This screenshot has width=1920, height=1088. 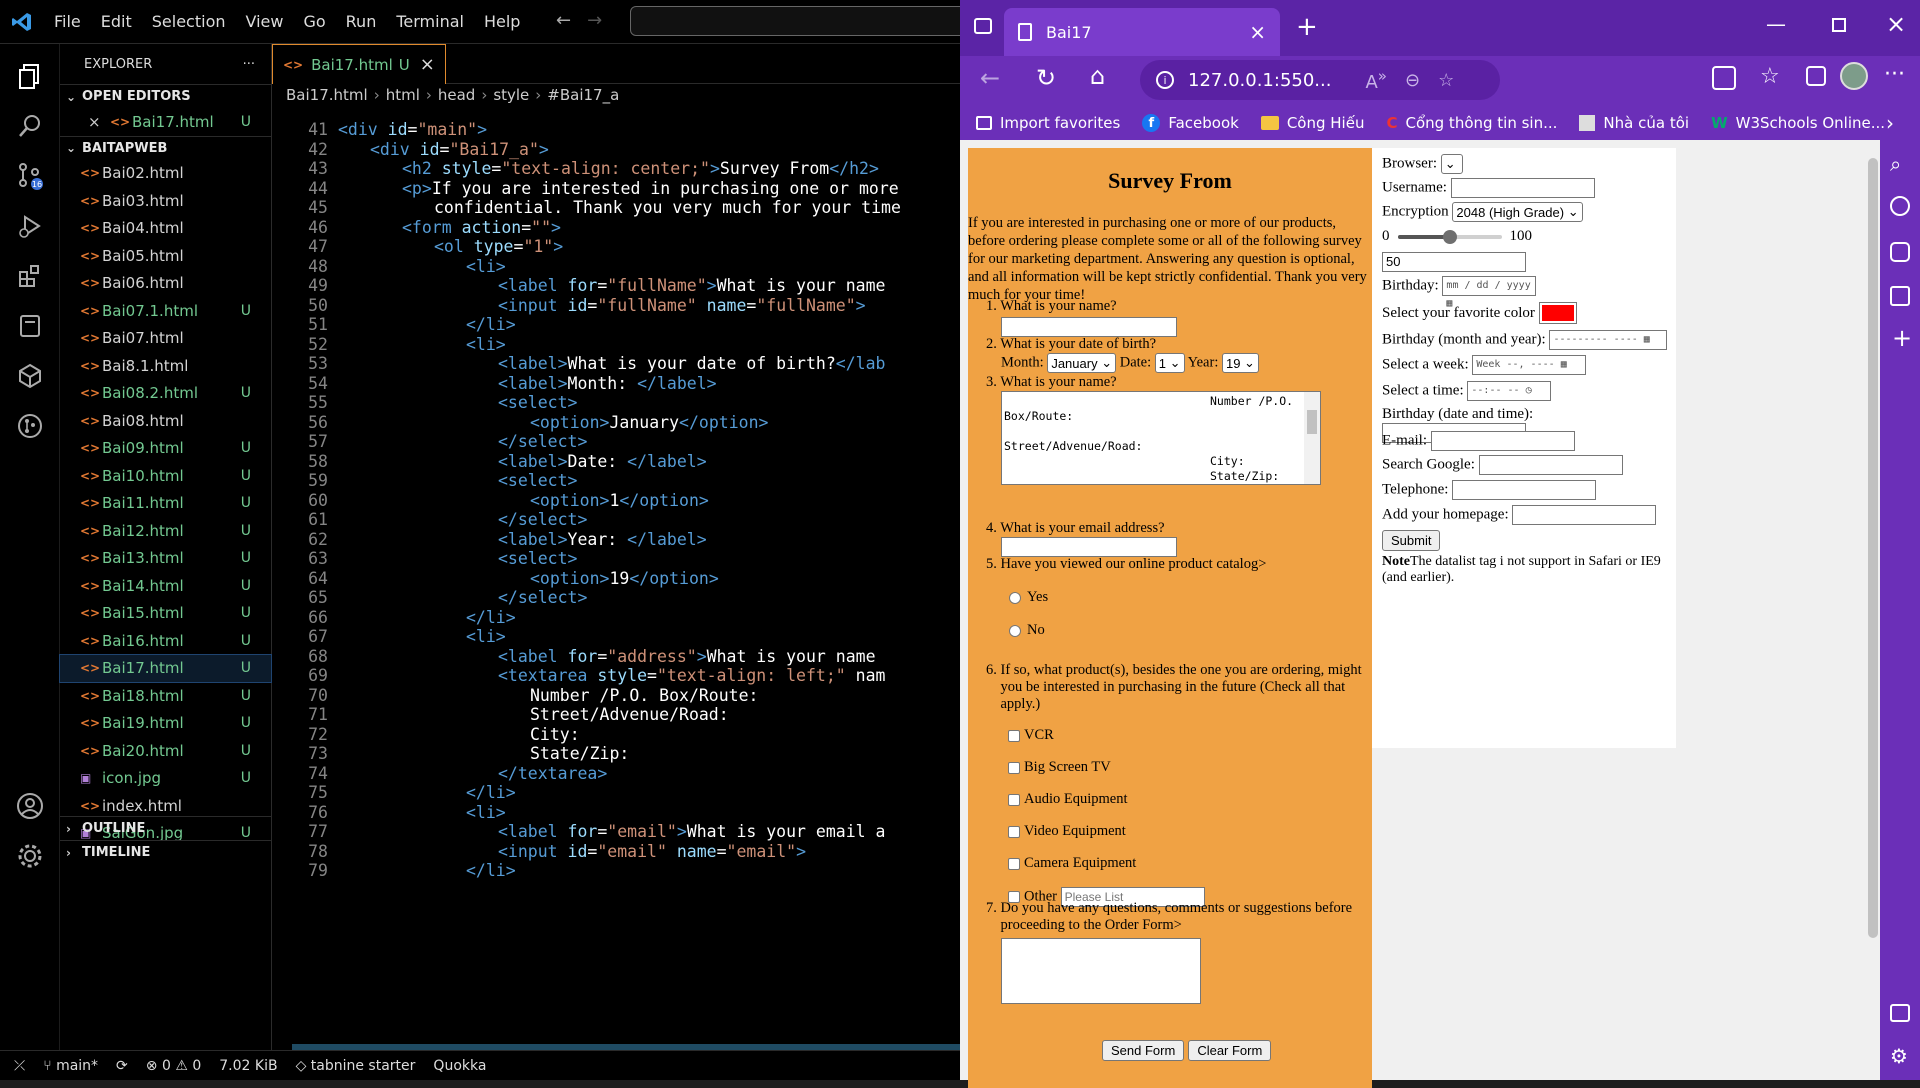 What do you see at coordinates (165, 751) in the screenshot?
I see `file-tree-item: <> Bai20.html U` at bounding box center [165, 751].